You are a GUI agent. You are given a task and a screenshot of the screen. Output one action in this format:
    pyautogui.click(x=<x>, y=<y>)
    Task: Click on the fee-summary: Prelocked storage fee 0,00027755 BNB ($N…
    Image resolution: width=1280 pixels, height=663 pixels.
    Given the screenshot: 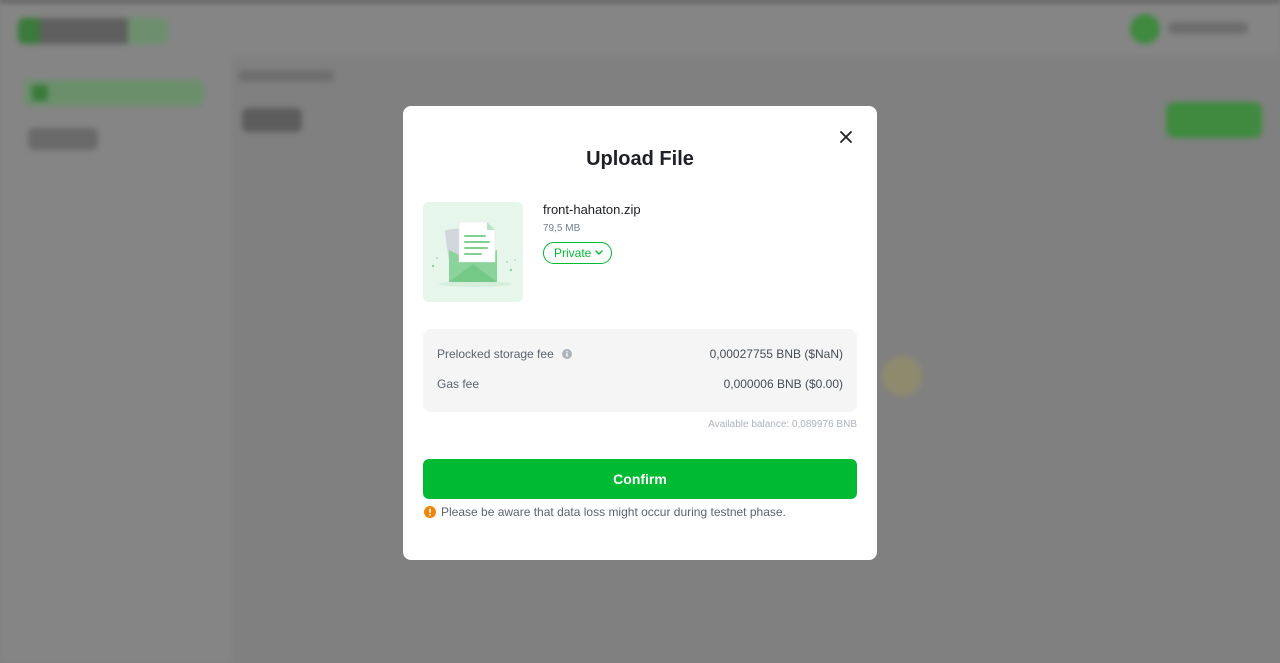 What is the action you would take?
    pyautogui.click(x=640, y=370)
    